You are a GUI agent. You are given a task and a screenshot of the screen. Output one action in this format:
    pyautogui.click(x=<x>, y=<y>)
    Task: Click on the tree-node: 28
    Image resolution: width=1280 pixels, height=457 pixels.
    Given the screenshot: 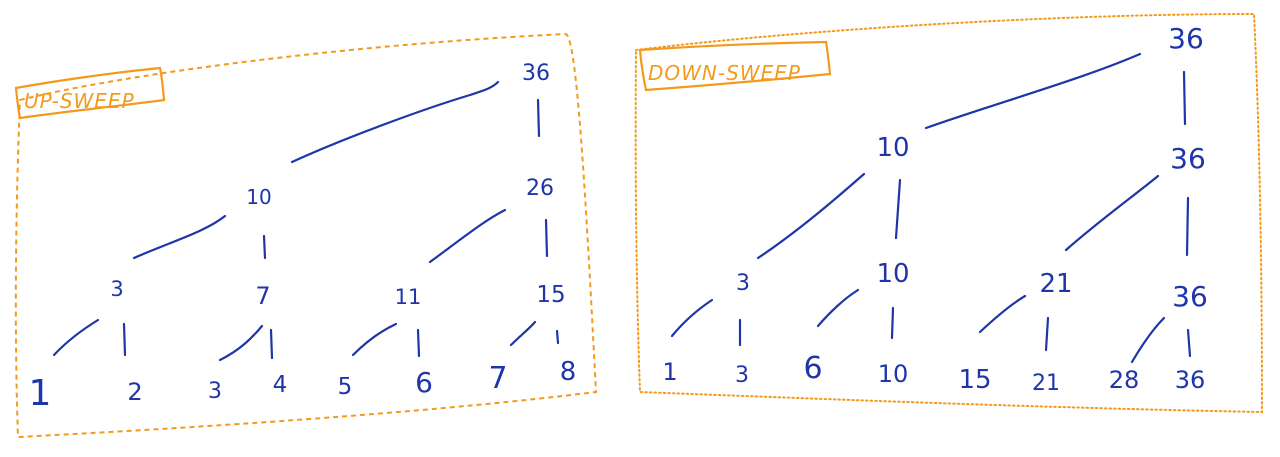 What is the action you would take?
    pyautogui.click(x=1124, y=380)
    